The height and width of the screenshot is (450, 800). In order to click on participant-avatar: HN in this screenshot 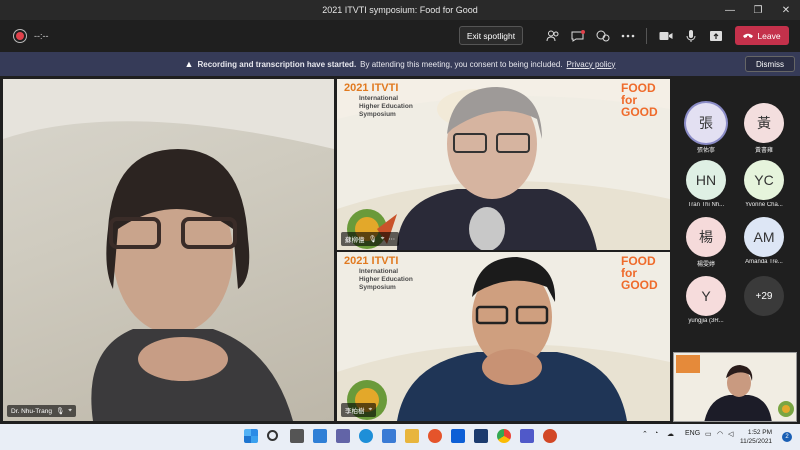, I will do `click(706, 180)`.